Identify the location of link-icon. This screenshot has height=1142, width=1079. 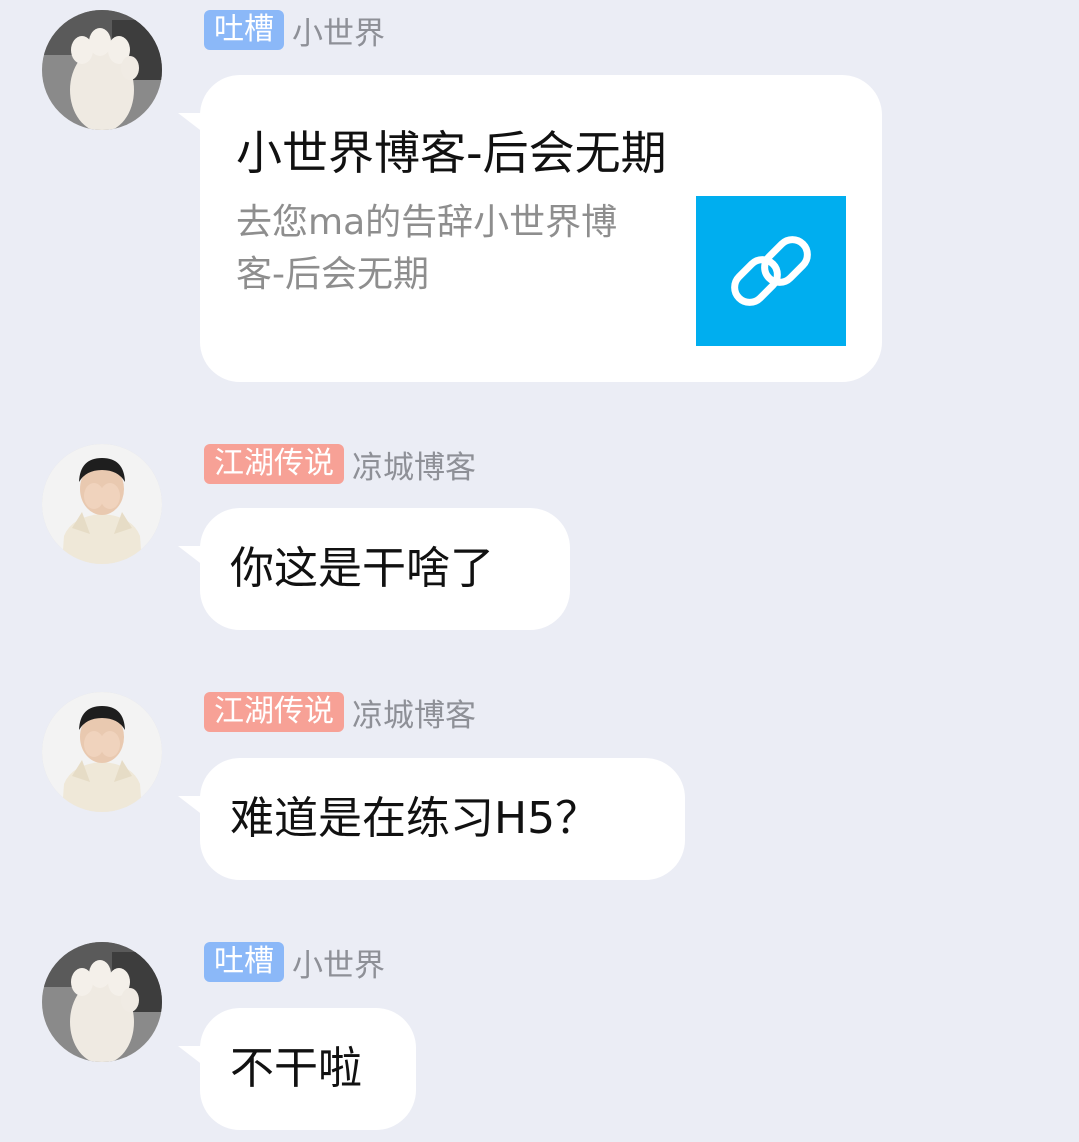
(771, 271).